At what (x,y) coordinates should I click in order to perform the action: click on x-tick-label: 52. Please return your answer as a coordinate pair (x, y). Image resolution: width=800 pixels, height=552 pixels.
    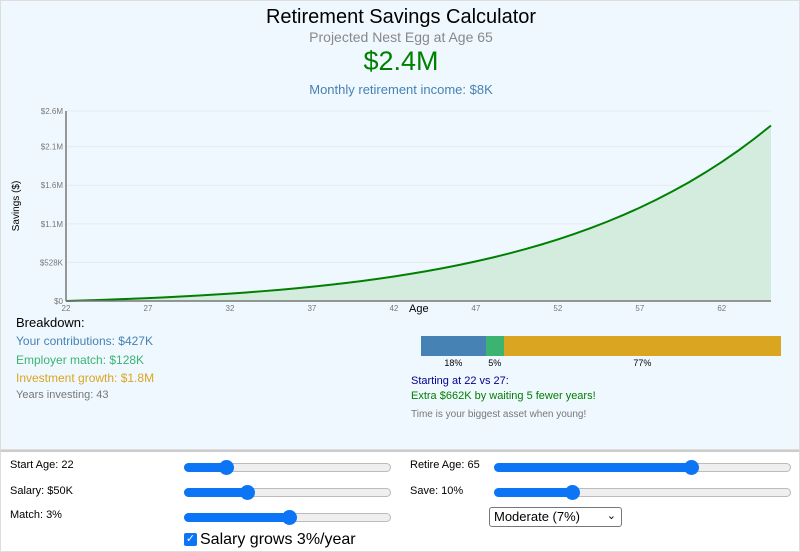
    Looking at the image, I should click on (557, 308).